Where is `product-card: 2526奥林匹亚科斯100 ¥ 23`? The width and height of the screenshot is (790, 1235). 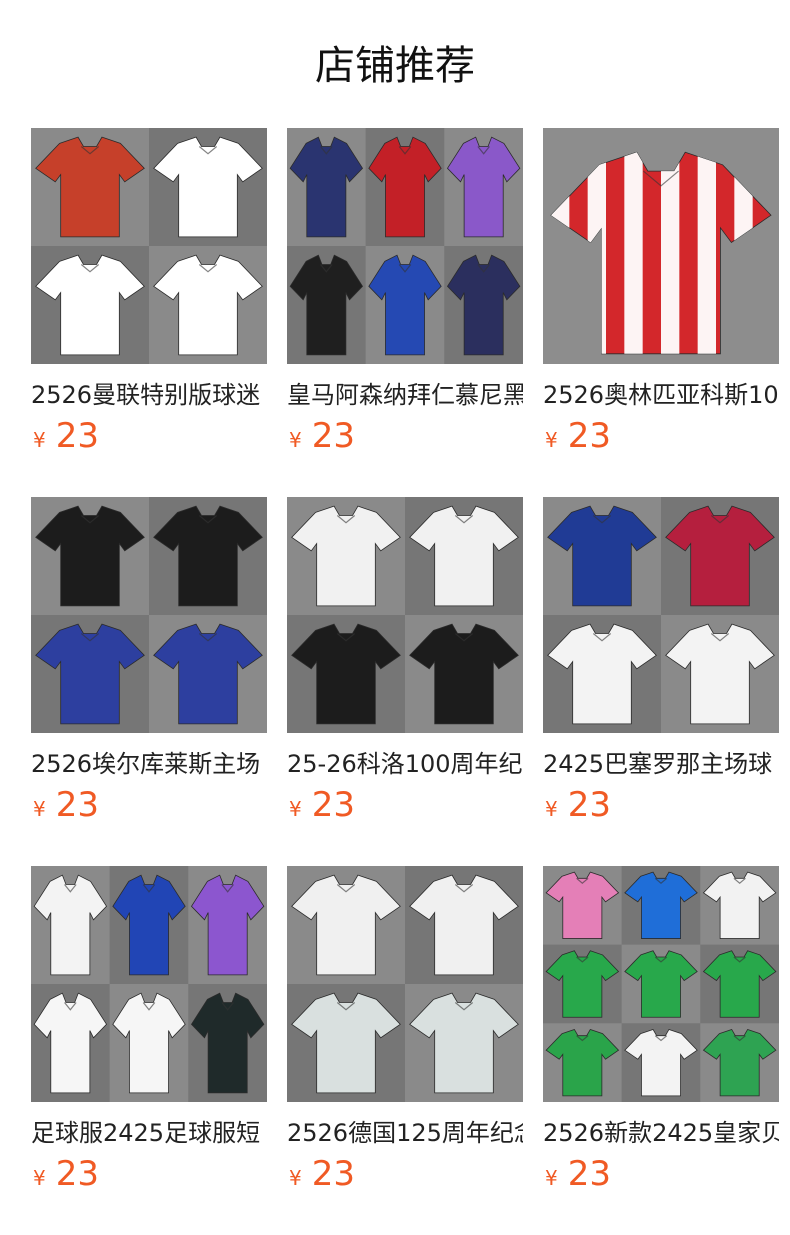
product-card: 2526奥林匹亚科斯100 ¥ 23 is located at coordinates (661, 312).